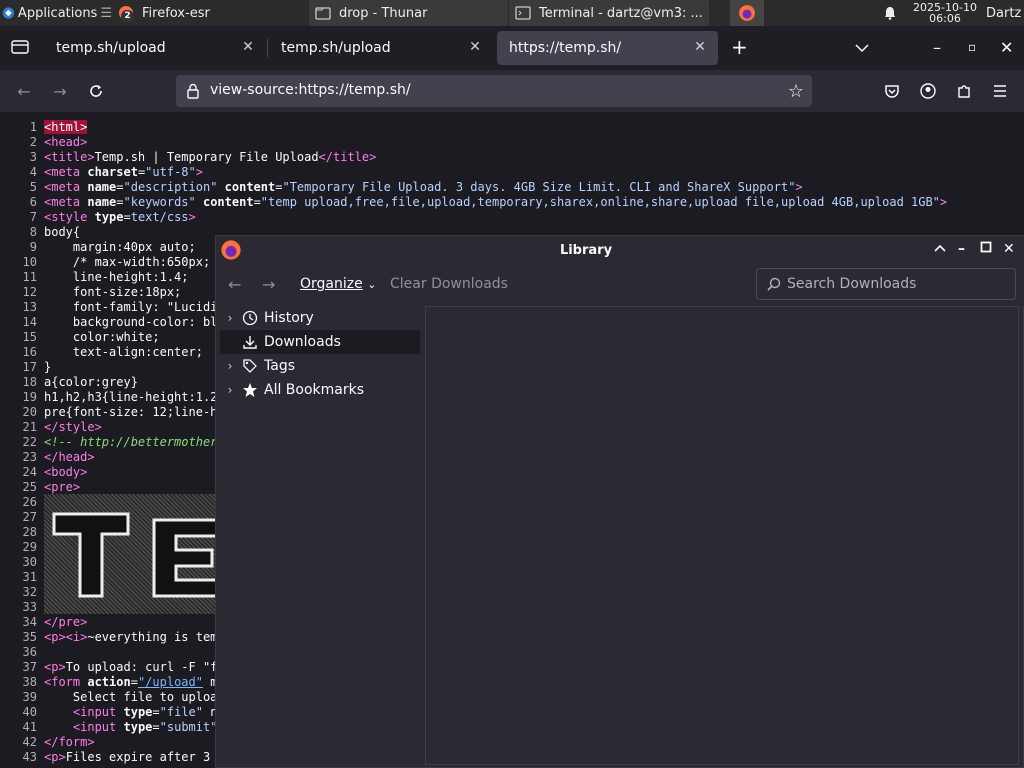 The image size is (1024, 768). Describe the element at coordinates (972, 47) in the screenshot. I see `maximize-icon: ▫` at that location.